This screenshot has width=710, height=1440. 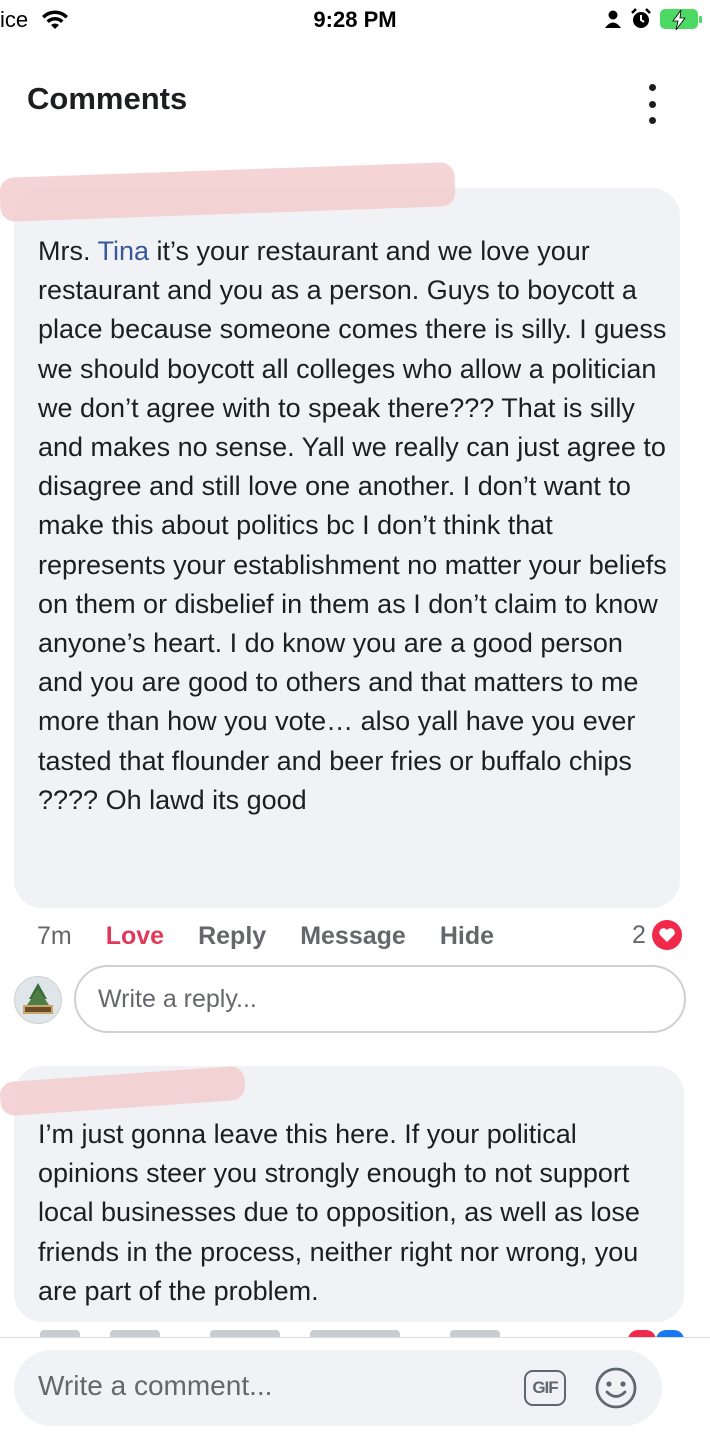 I want to click on comment-composer: Write a comment... GIF, so click(x=338, y=1388).